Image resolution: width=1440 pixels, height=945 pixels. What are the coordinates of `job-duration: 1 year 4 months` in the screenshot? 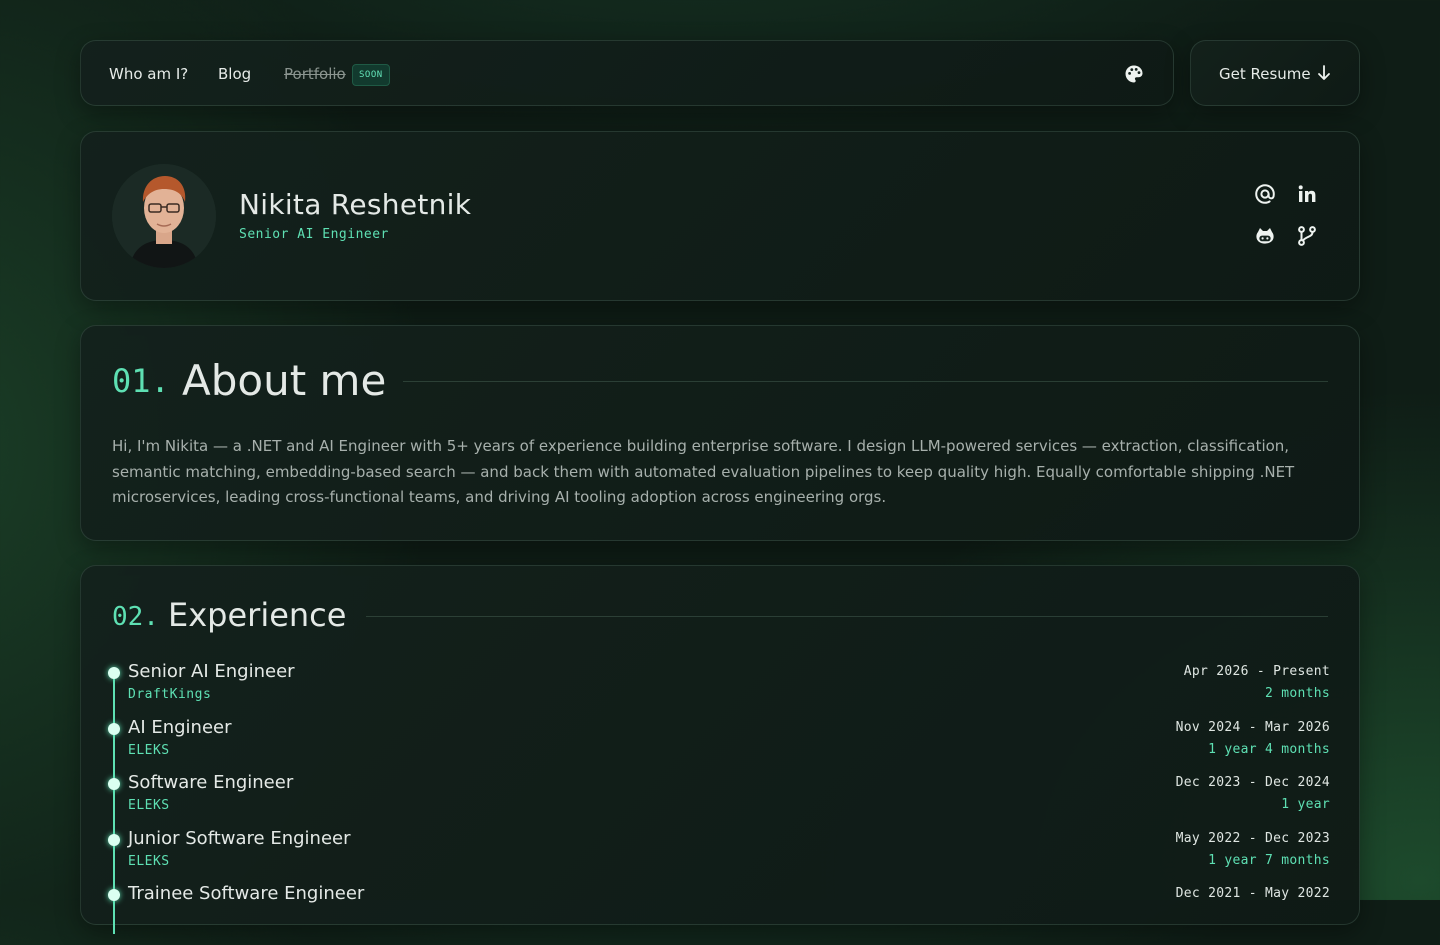 It's located at (1269, 749).